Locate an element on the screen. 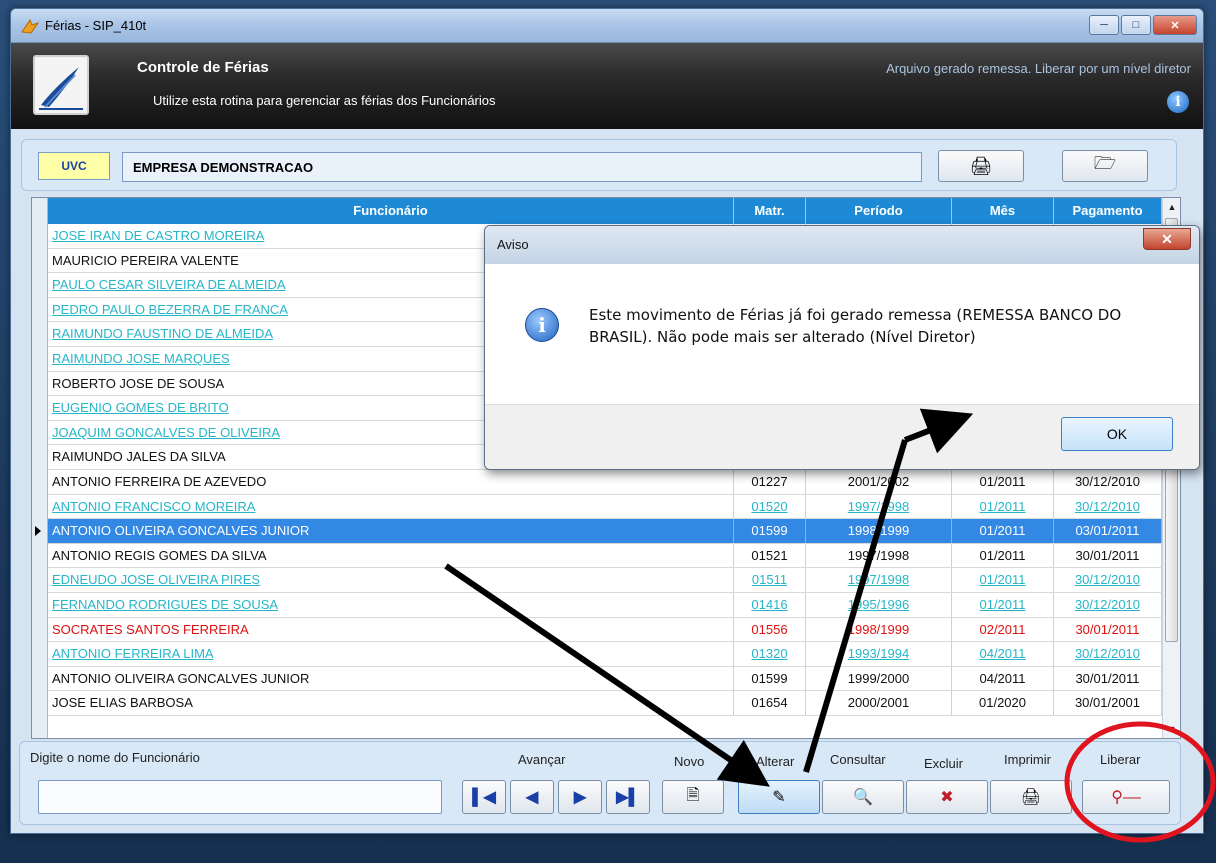 This screenshot has height=863, width=1216. cell-per: 1998/1999 is located at coordinates (879, 629).